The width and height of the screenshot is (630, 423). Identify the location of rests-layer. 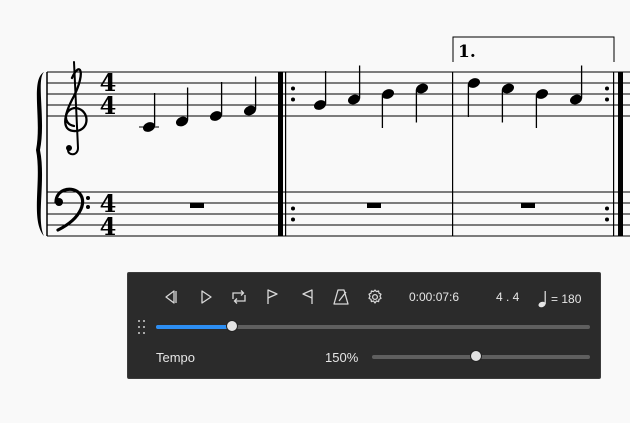
(362, 205).